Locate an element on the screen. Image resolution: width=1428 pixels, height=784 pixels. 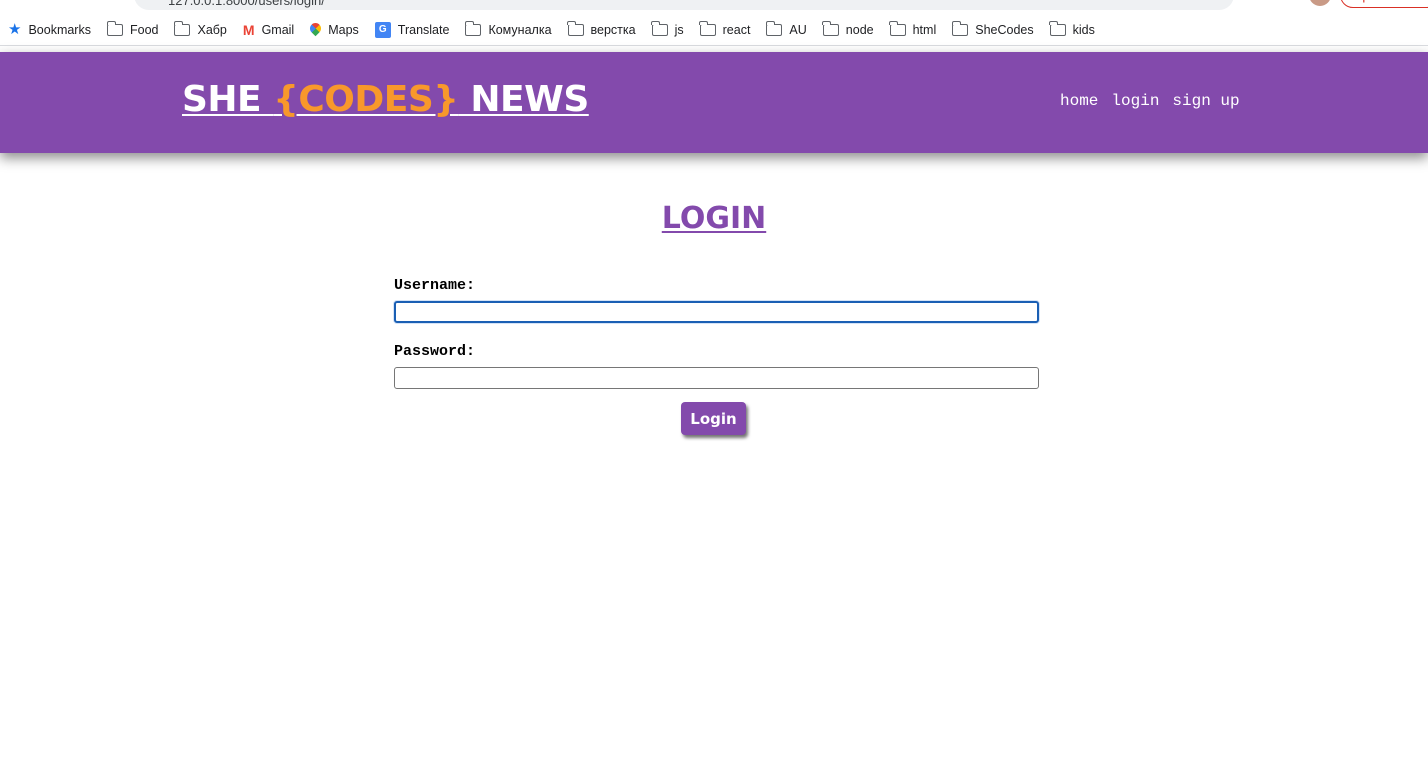
nav-signup-link: sign up is located at coordinates (1205, 101).